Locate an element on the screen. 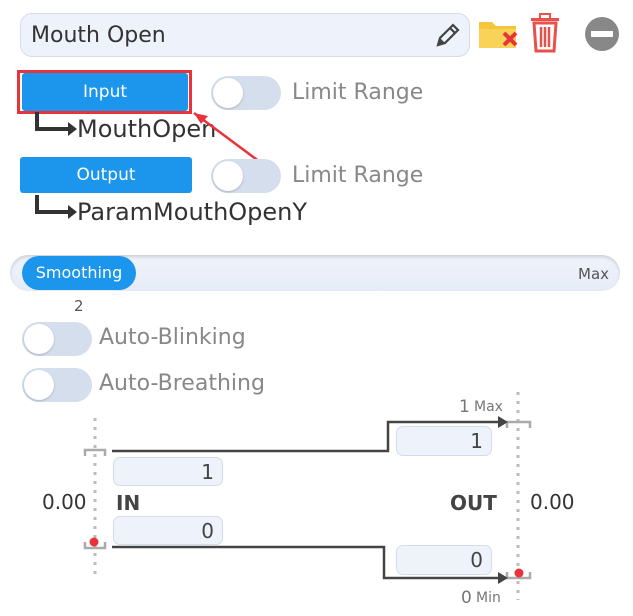  out-label: OUT is located at coordinates (473, 503).